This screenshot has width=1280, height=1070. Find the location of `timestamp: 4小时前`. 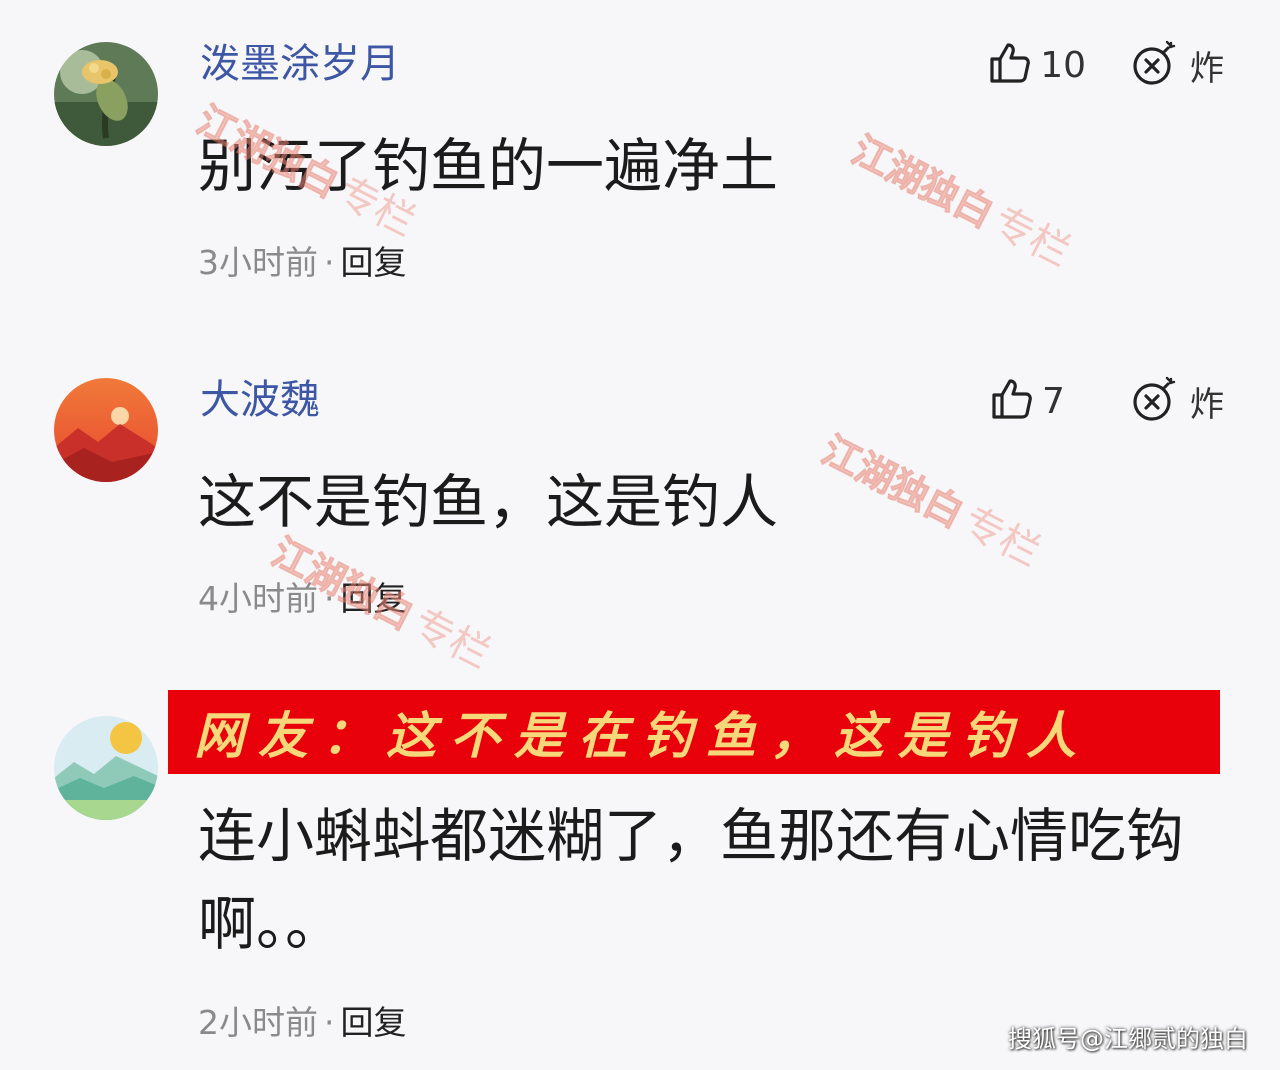

timestamp: 4小时前 is located at coordinates (258, 598).